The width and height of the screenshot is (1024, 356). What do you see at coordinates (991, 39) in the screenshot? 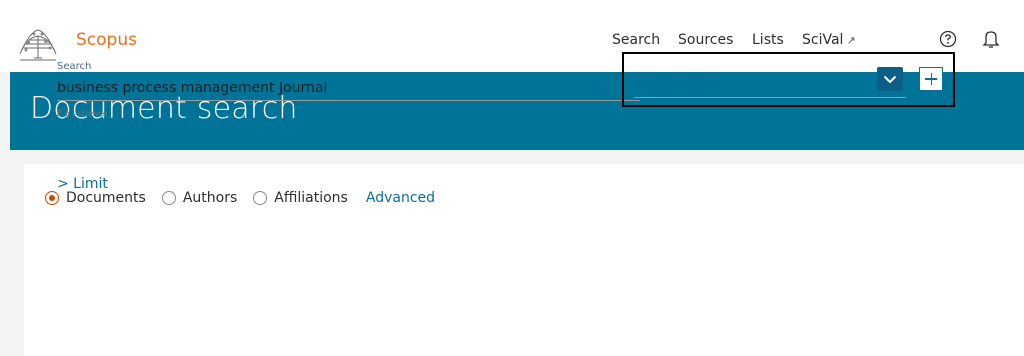
I see `bell-icon` at bounding box center [991, 39].